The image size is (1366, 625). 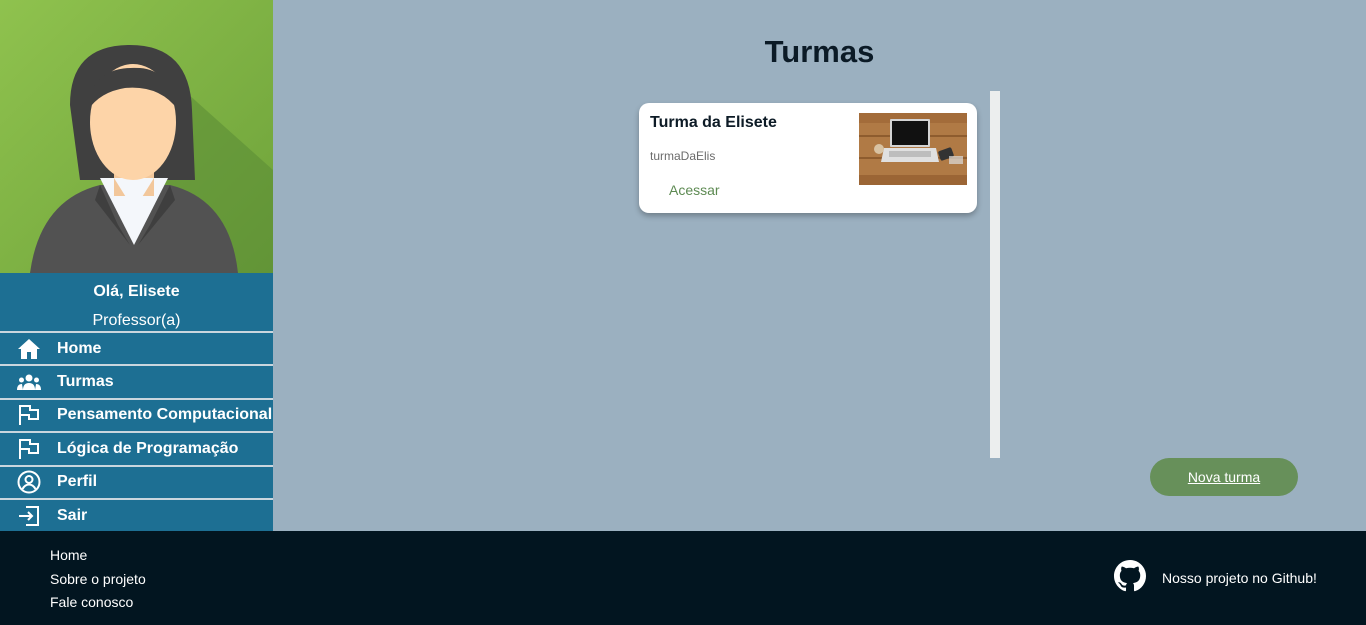 What do you see at coordinates (913, 149) in the screenshot?
I see `class-card-image` at bounding box center [913, 149].